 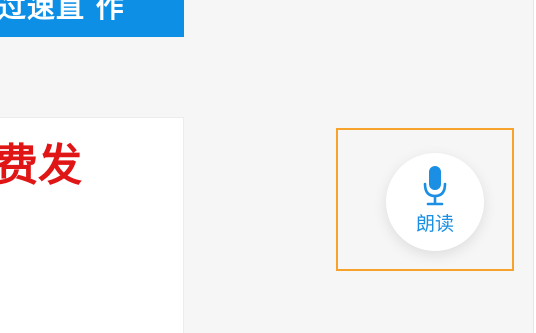 What do you see at coordinates (62, 12) in the screenshot?
I see `banner-text: 过速直 作` at bounding box center [62, 12].